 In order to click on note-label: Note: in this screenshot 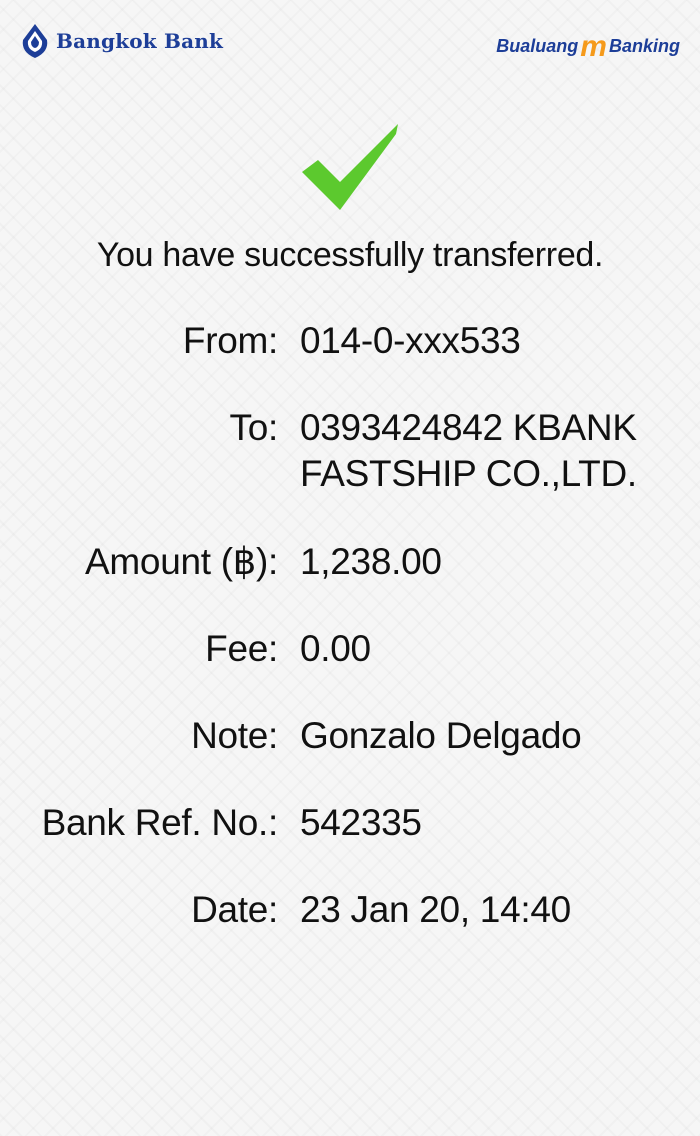, I will do `click(234, 735)`.